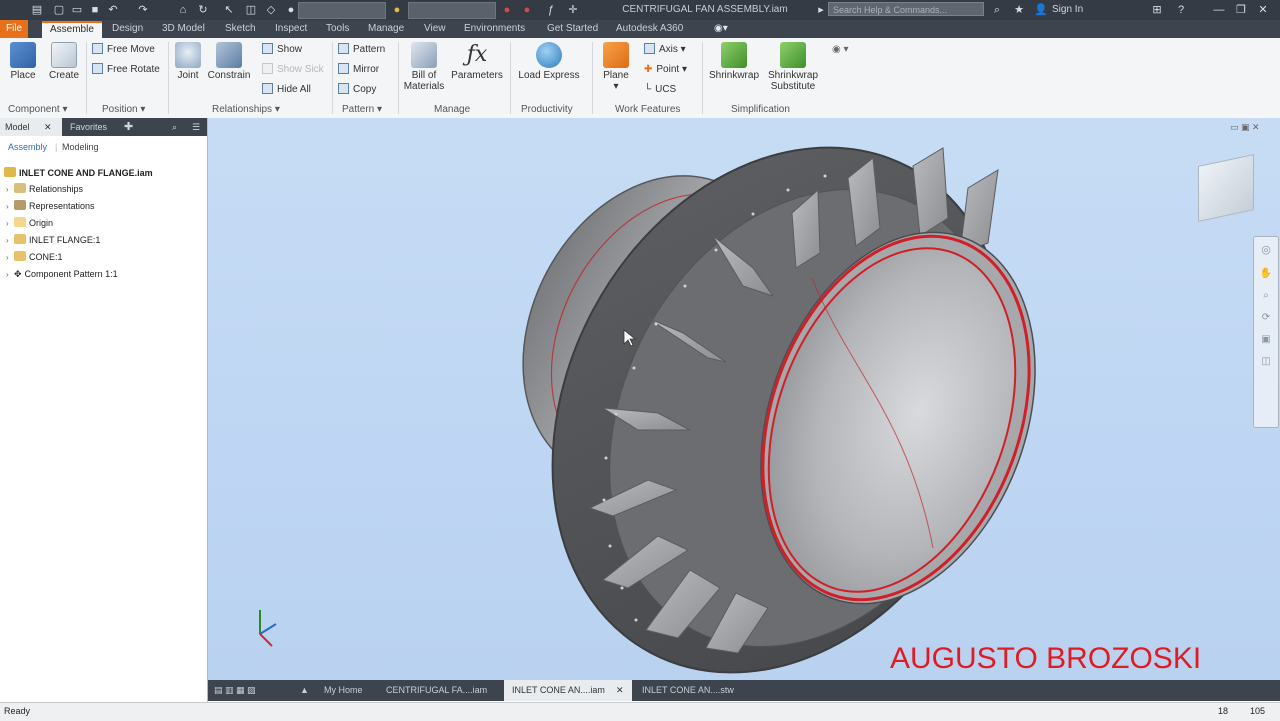 This screenshot has height=721, width=1280. Describe the element at coordinates (183, 10) in the screenshot. I see `home-icon: ⌂` at that location.